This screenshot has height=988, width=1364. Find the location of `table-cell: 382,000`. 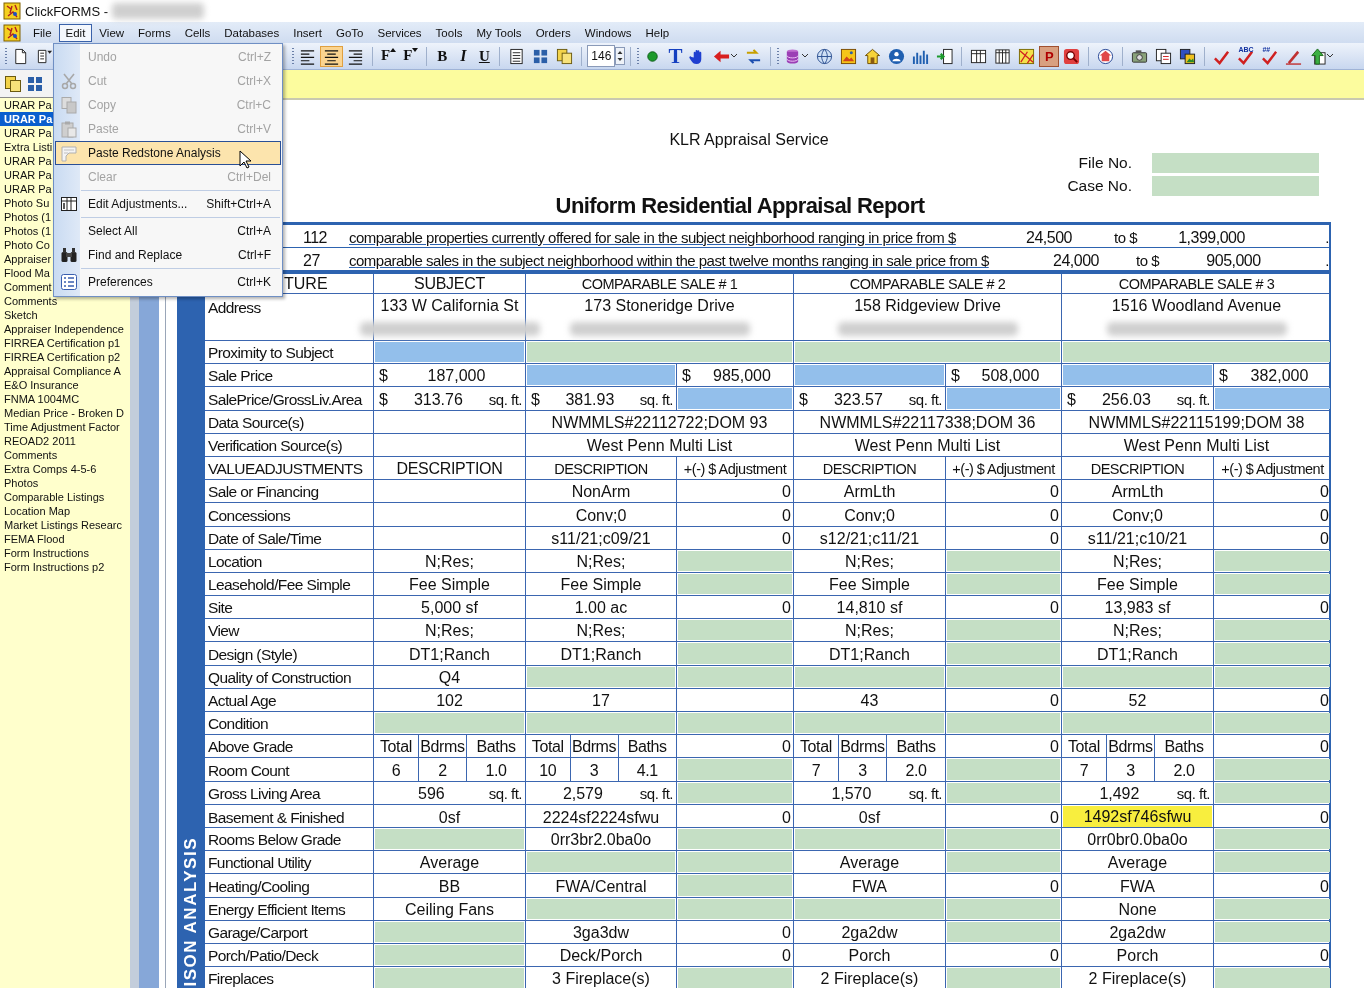

table-cell: 382,000 is located at coordinates (1279, 376).